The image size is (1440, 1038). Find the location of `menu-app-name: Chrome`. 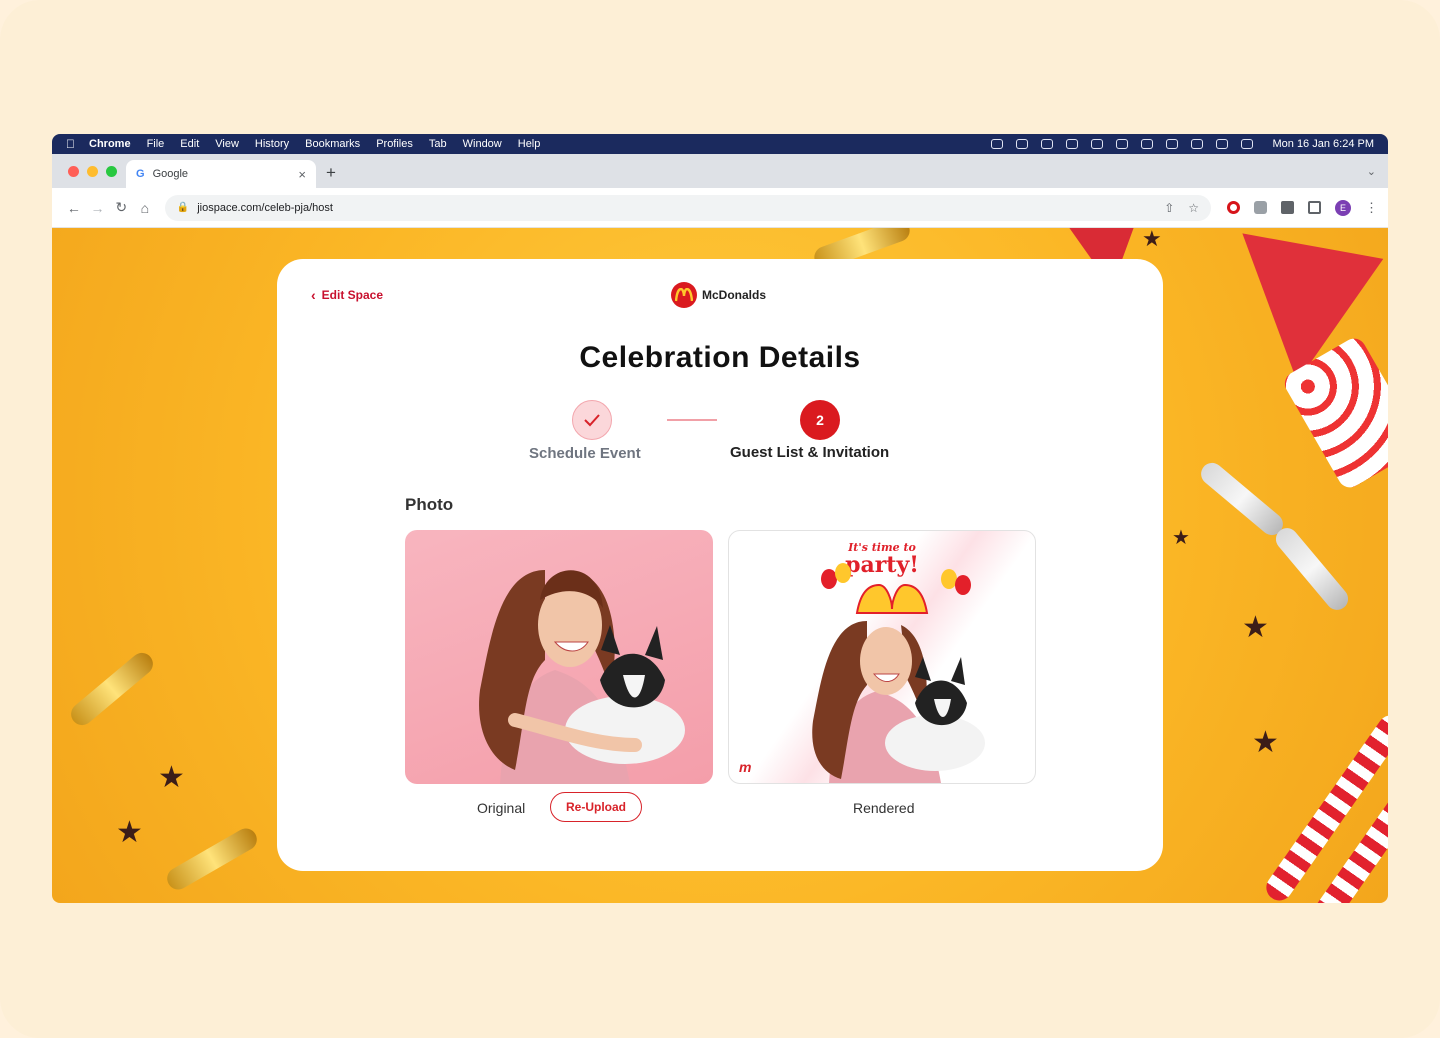

menu-app-name: Chrome is located at coordinates (110, 144).